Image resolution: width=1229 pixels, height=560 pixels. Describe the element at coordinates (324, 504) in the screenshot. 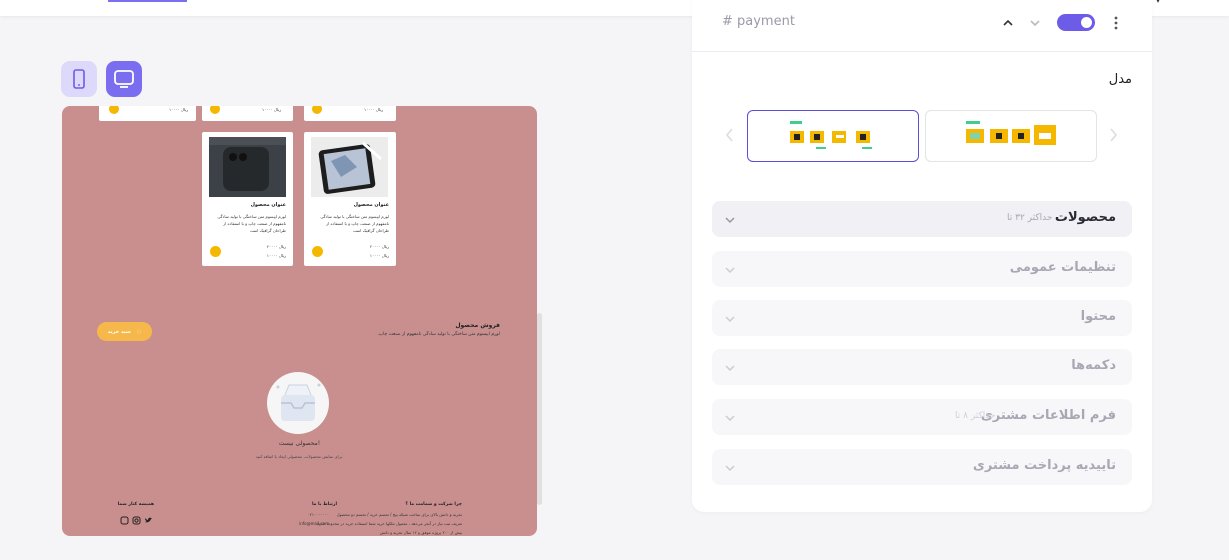

I see `footer-contact-title: ارتباط با ما` at that location.